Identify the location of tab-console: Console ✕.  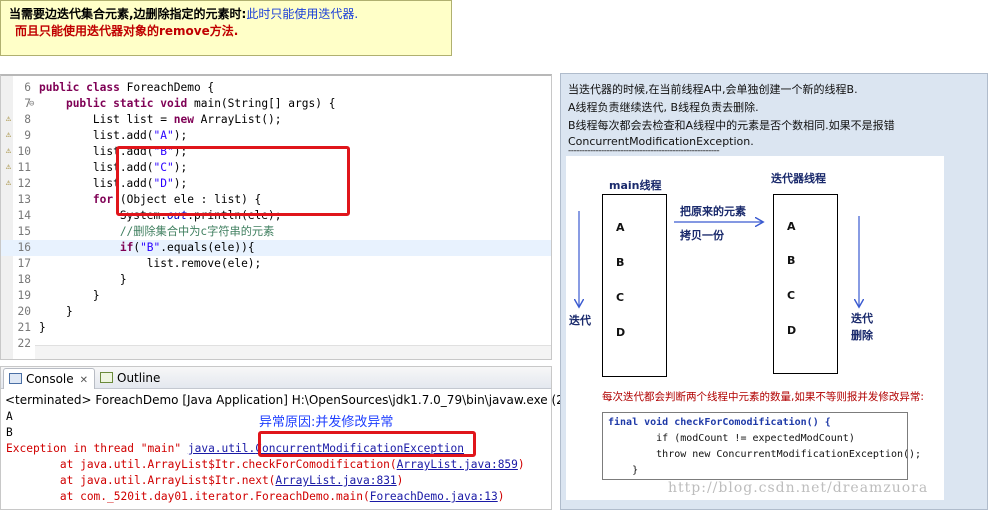
(49, 378).